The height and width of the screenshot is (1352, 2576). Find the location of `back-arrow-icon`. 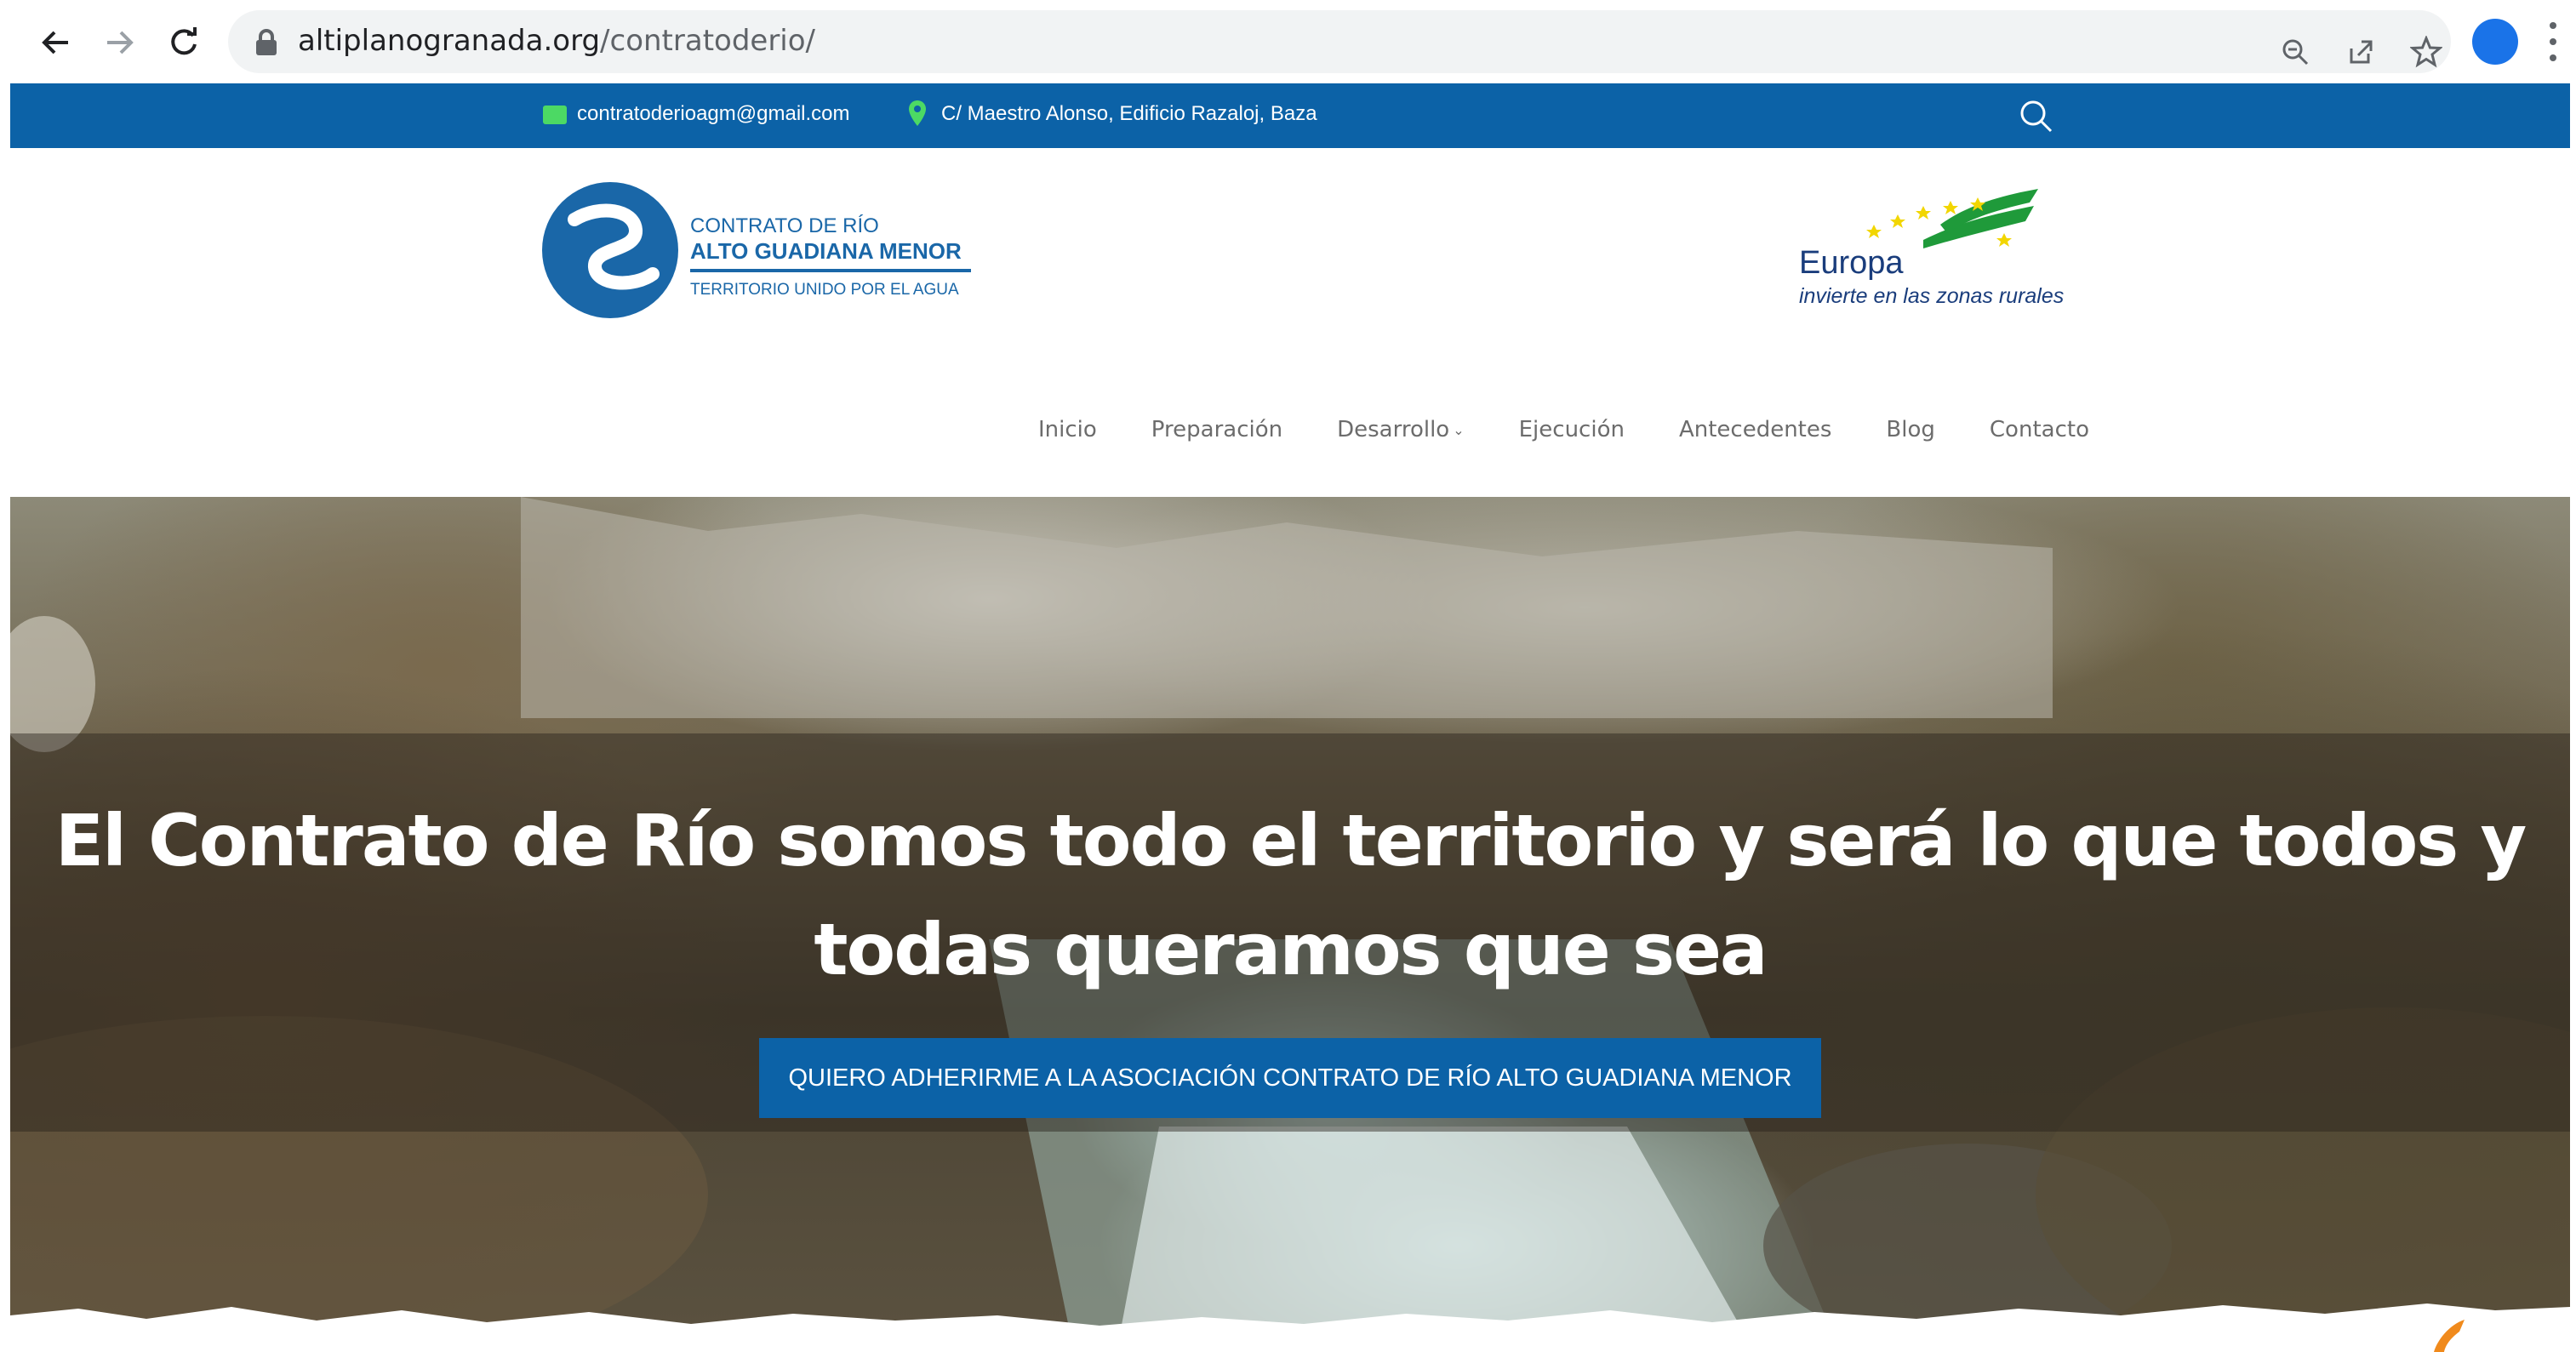

back-arrow-icon is located at coordinates (56, 42).